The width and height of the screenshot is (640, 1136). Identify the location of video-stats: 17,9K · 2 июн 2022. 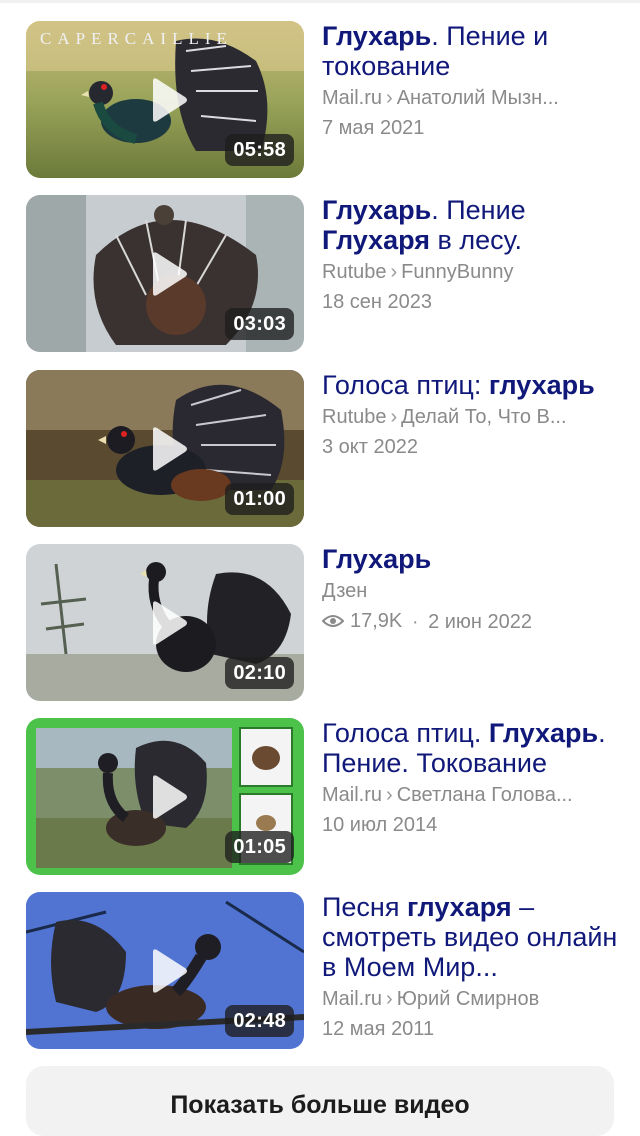
(474, 621).